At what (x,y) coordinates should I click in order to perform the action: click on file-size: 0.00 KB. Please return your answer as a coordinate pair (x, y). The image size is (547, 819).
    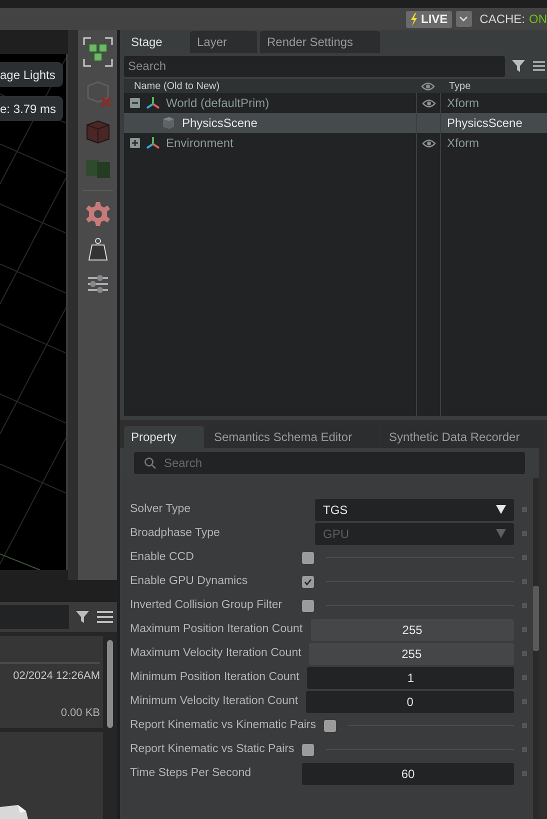
    Looking at the image, I should click on (80, 713).